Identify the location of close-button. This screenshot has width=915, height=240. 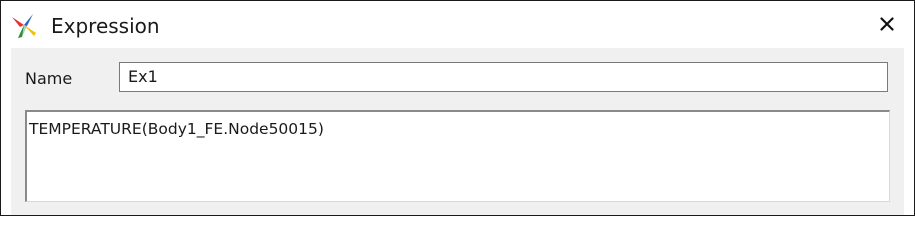
(887, 25).